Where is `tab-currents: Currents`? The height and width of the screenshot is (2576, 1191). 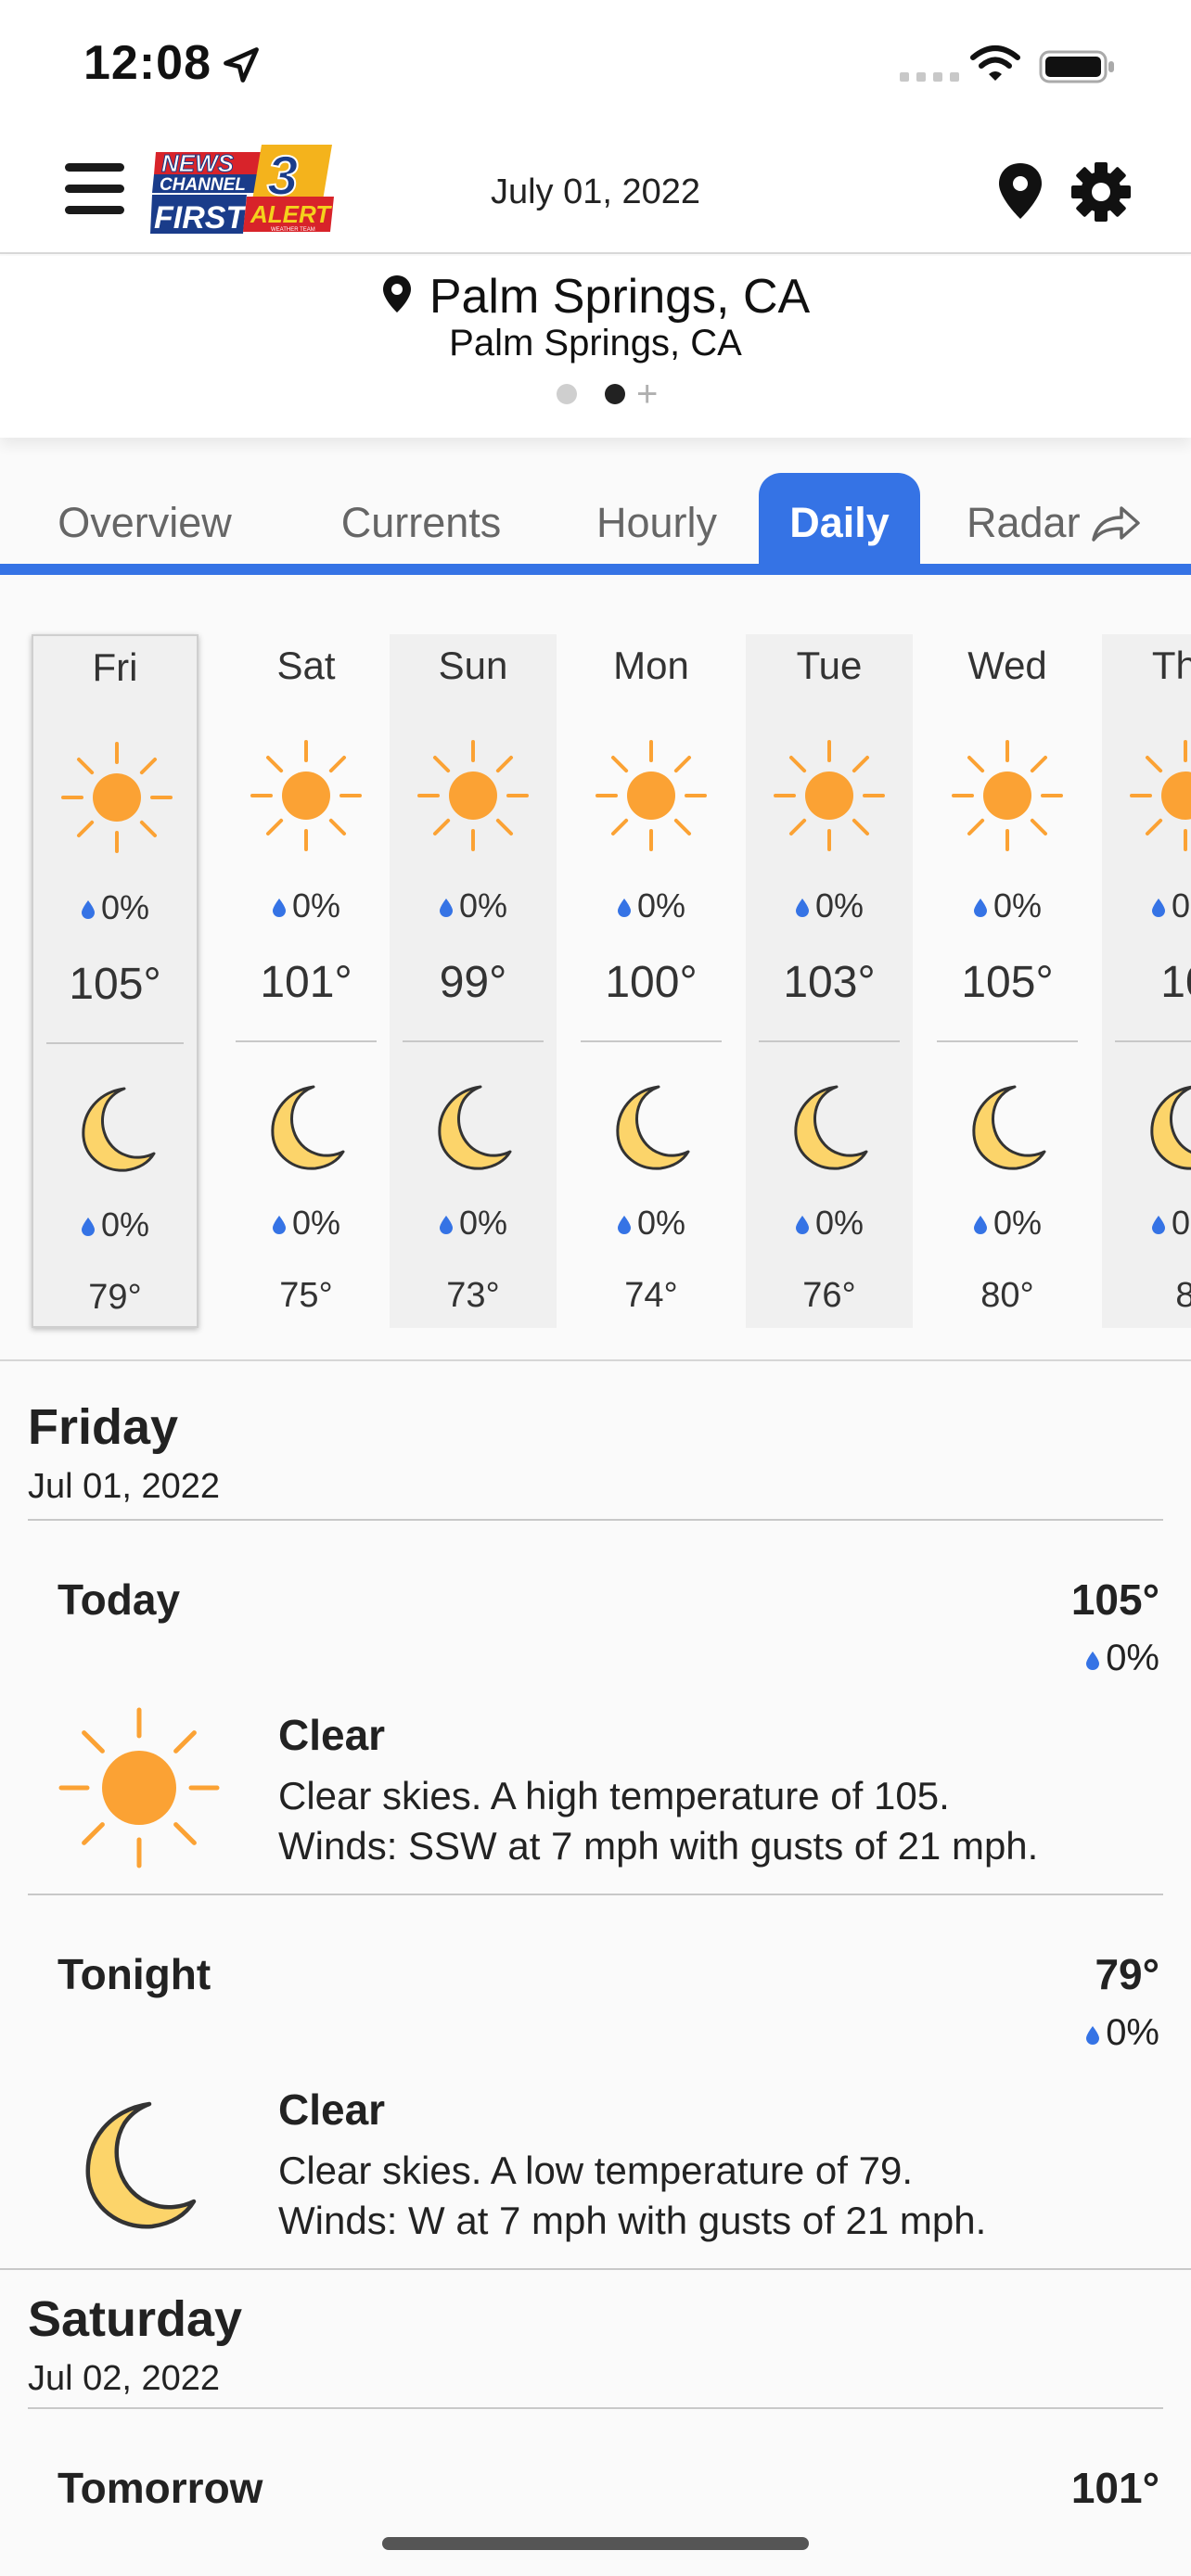 tab-currents: Currents is located at coordinates (421, 523).